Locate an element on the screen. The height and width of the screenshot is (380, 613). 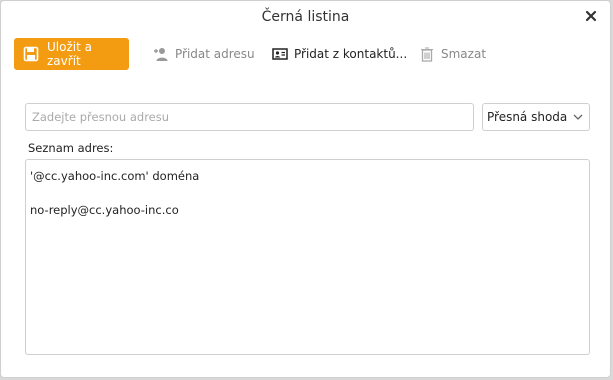
address-list-label: Seznam adres: is located at coordinates (71, 148).